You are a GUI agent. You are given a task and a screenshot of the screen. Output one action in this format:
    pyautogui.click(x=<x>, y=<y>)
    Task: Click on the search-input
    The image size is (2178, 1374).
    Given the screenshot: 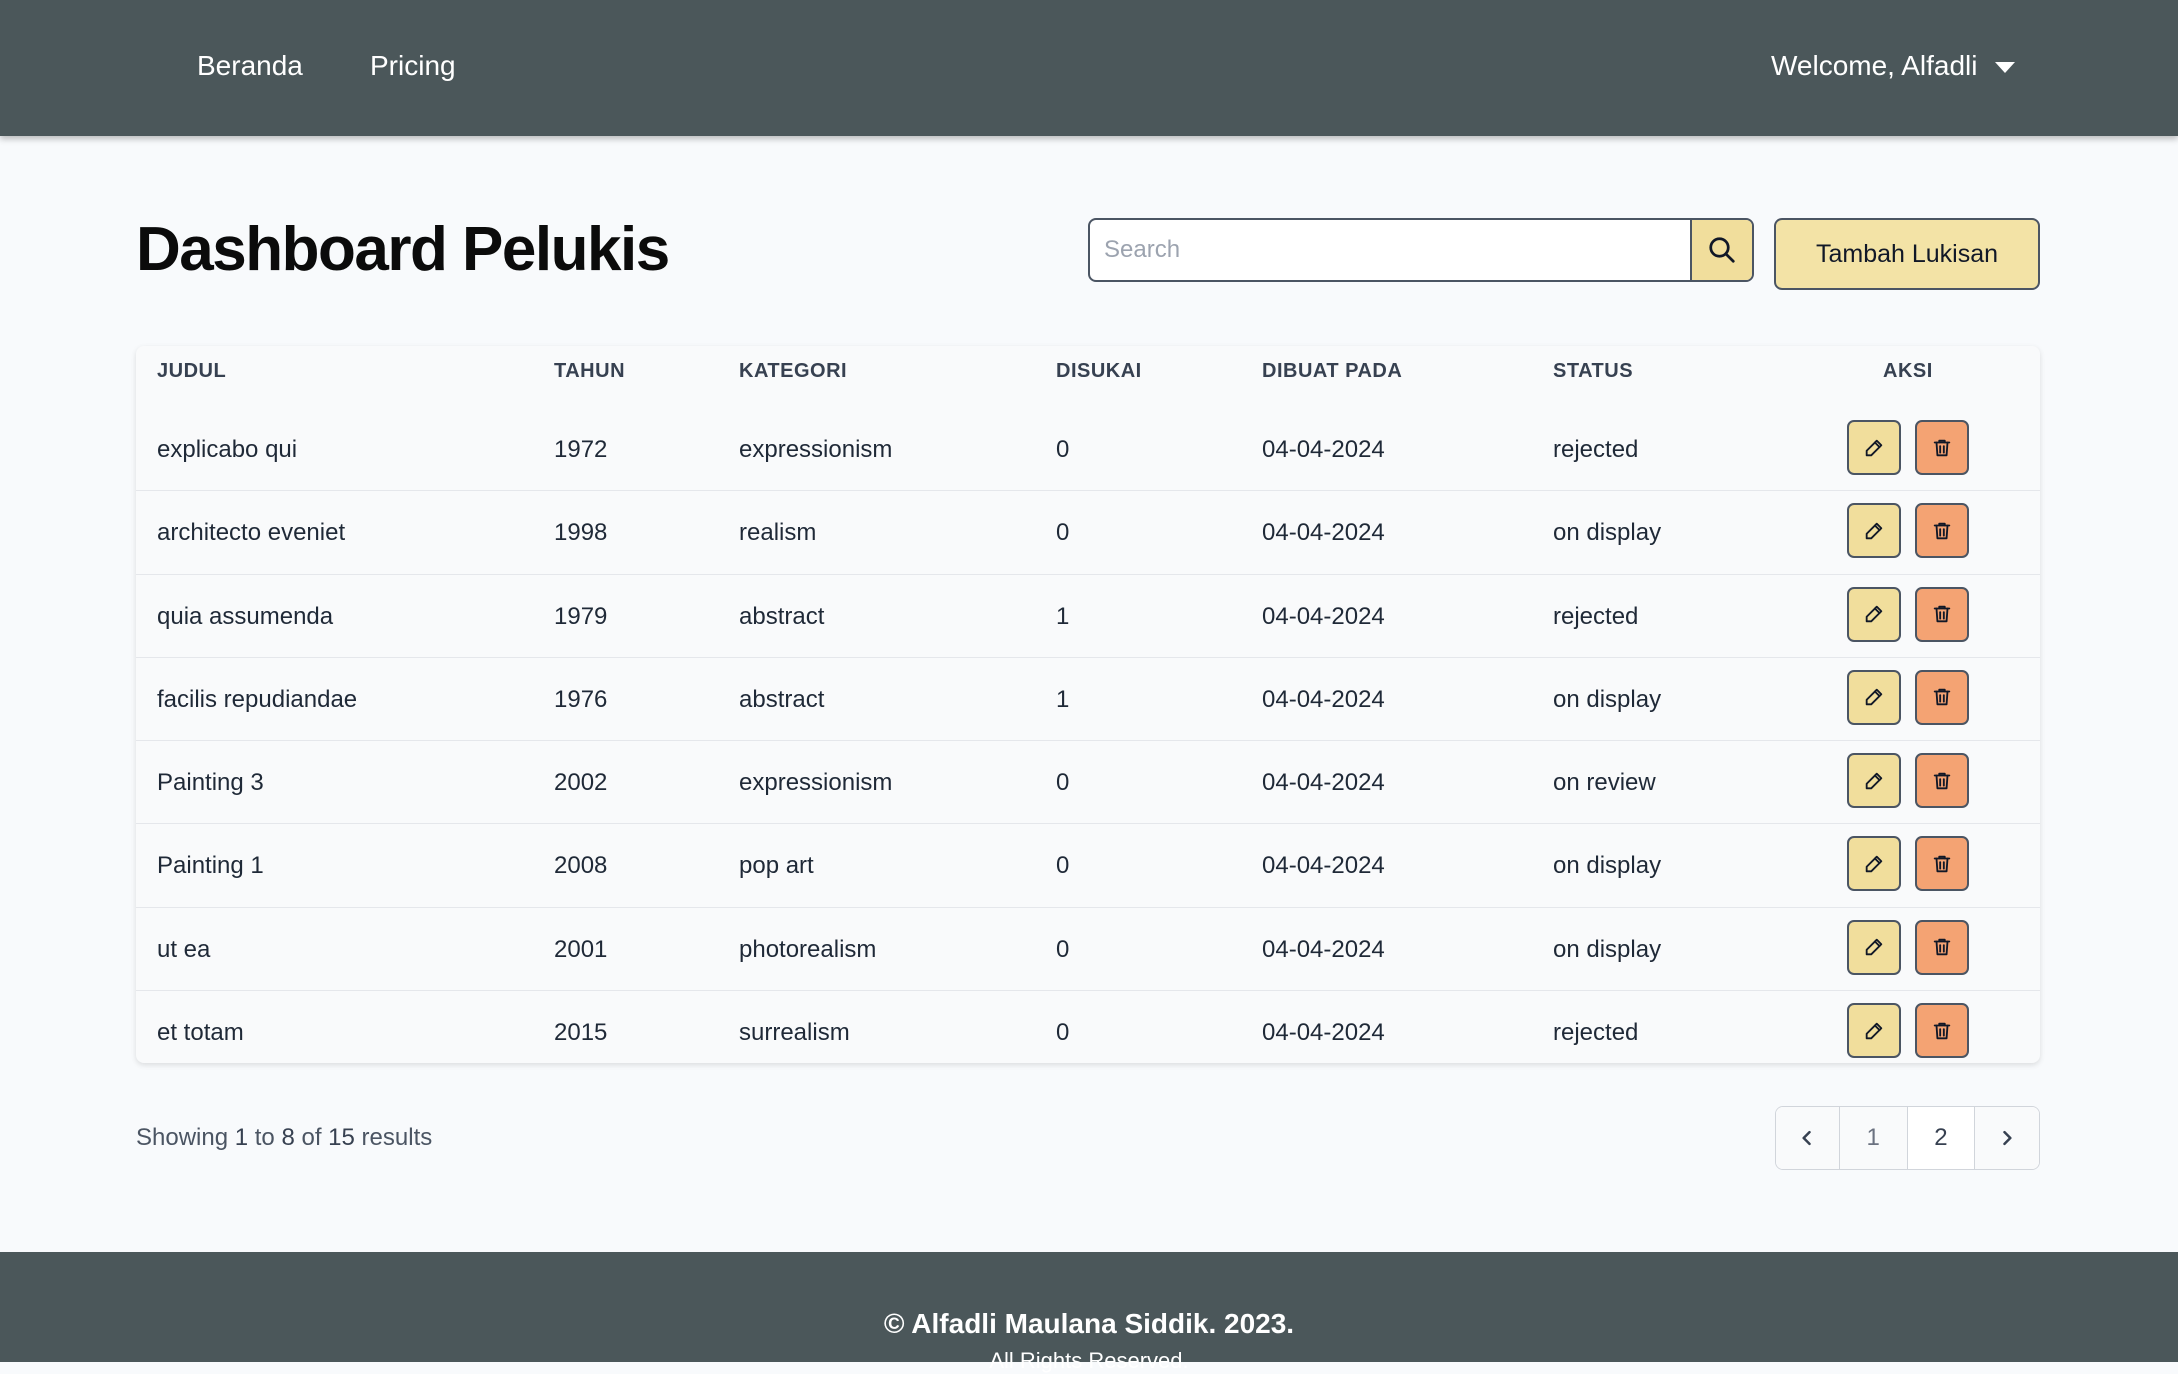 What is the action you would take?
    pyautogui.click(x=1390, y=250)
    